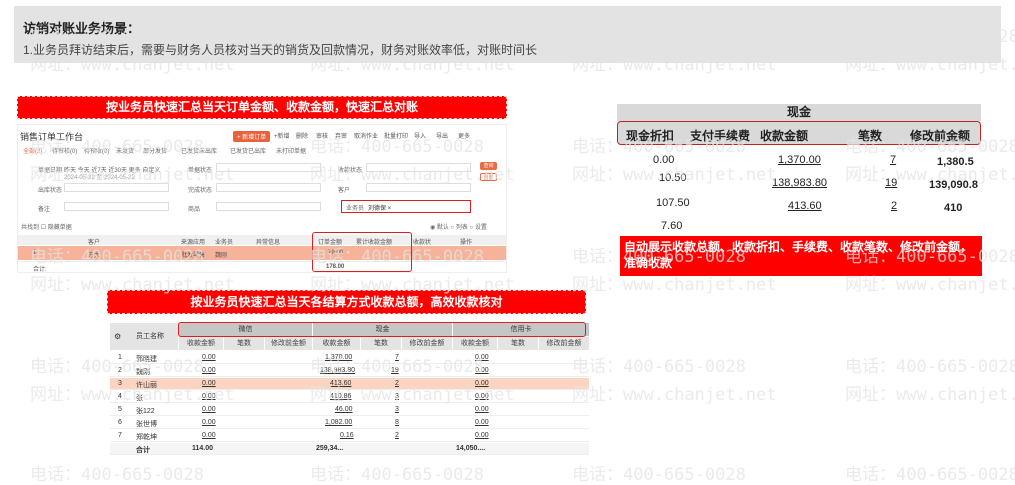  What do you see at coordinates (464, 135) in the screenshot?
I see `toolbar-more: 更多` at bounding box center [464, 135].